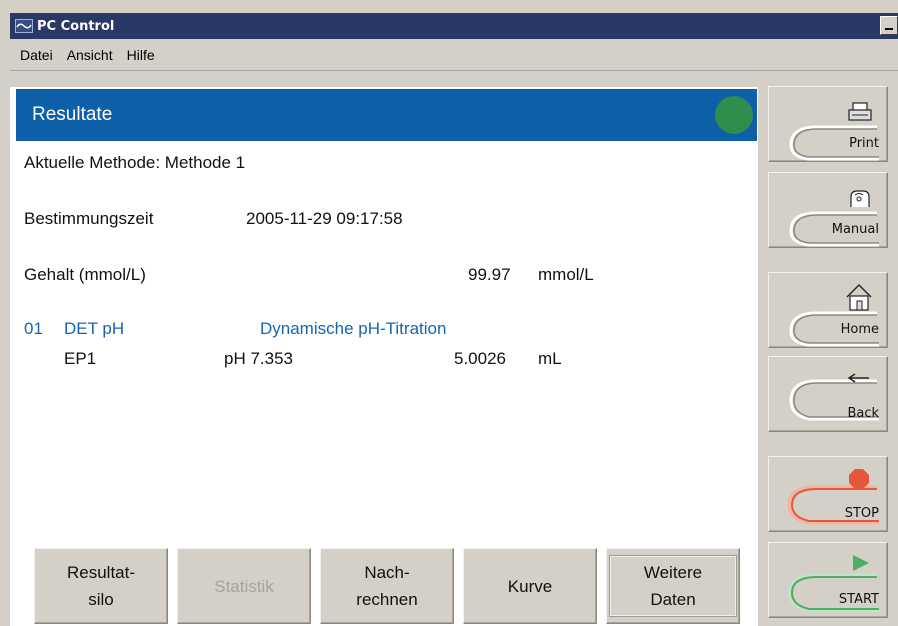 This screenshot has height=626, width=898. I want to click on menu-ansicht-label: Ansicht, so click(89, 54).